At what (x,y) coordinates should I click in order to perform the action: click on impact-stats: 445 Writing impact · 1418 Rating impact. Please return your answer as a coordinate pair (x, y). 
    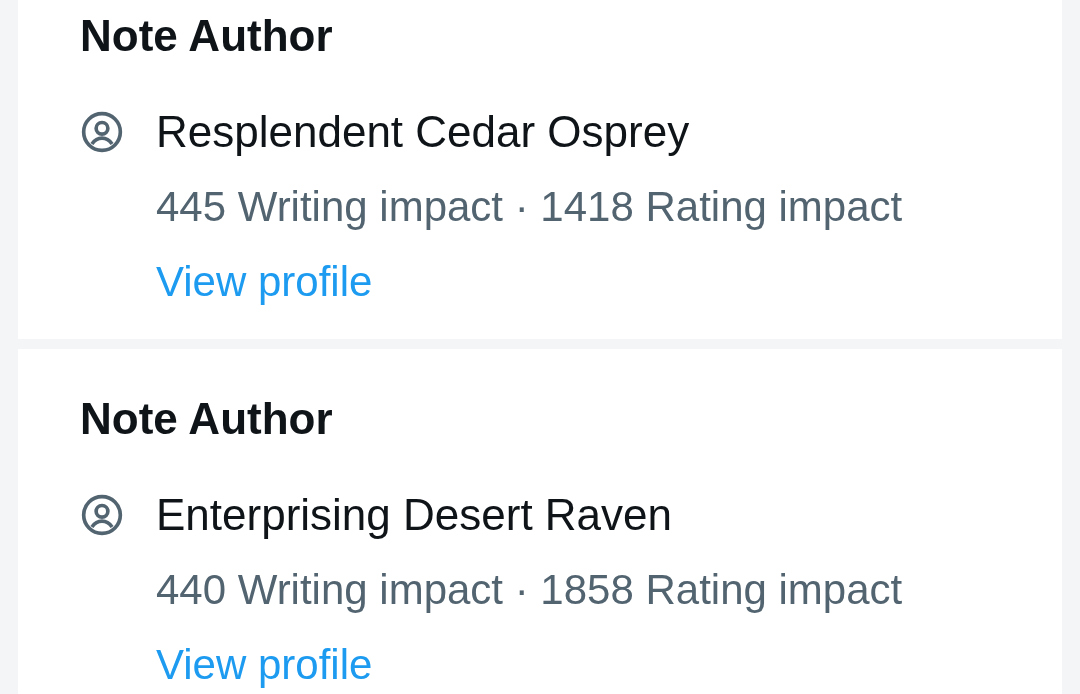
    Looking at the image, I should click on (529, 207).